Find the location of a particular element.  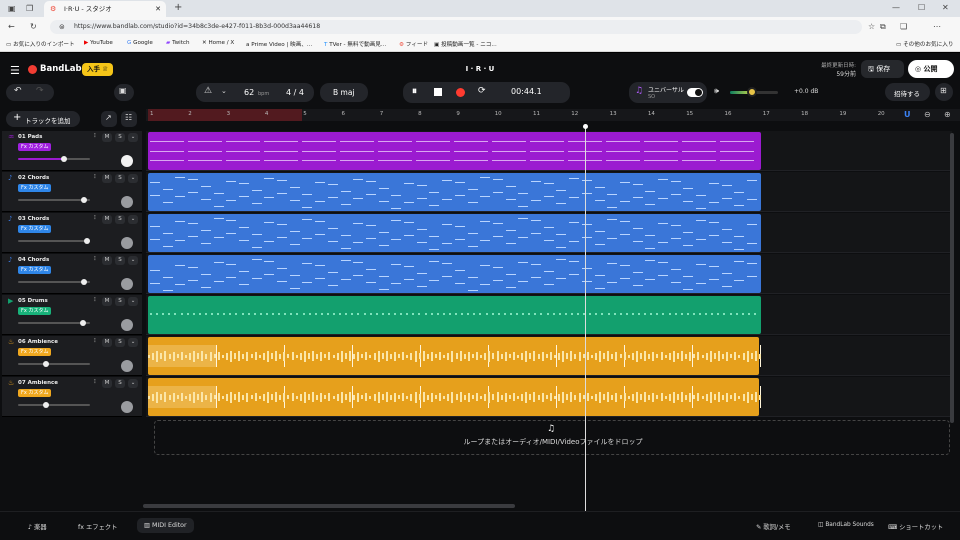

master-volume-slider is located at coordinates (754, 92).